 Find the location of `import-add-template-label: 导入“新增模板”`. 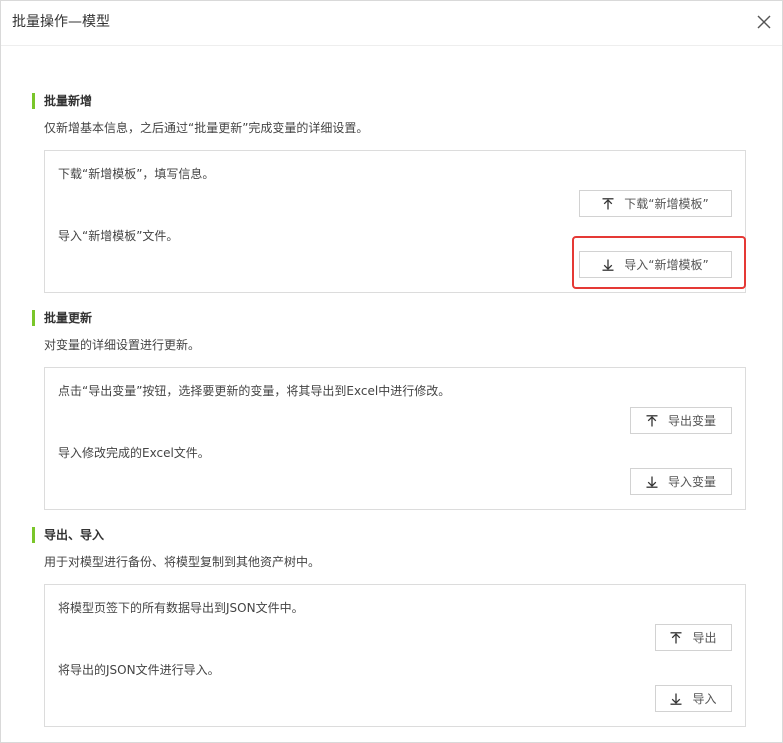

import-add-template-label: 导入“新增模板” is located at coordinates (666, 265).